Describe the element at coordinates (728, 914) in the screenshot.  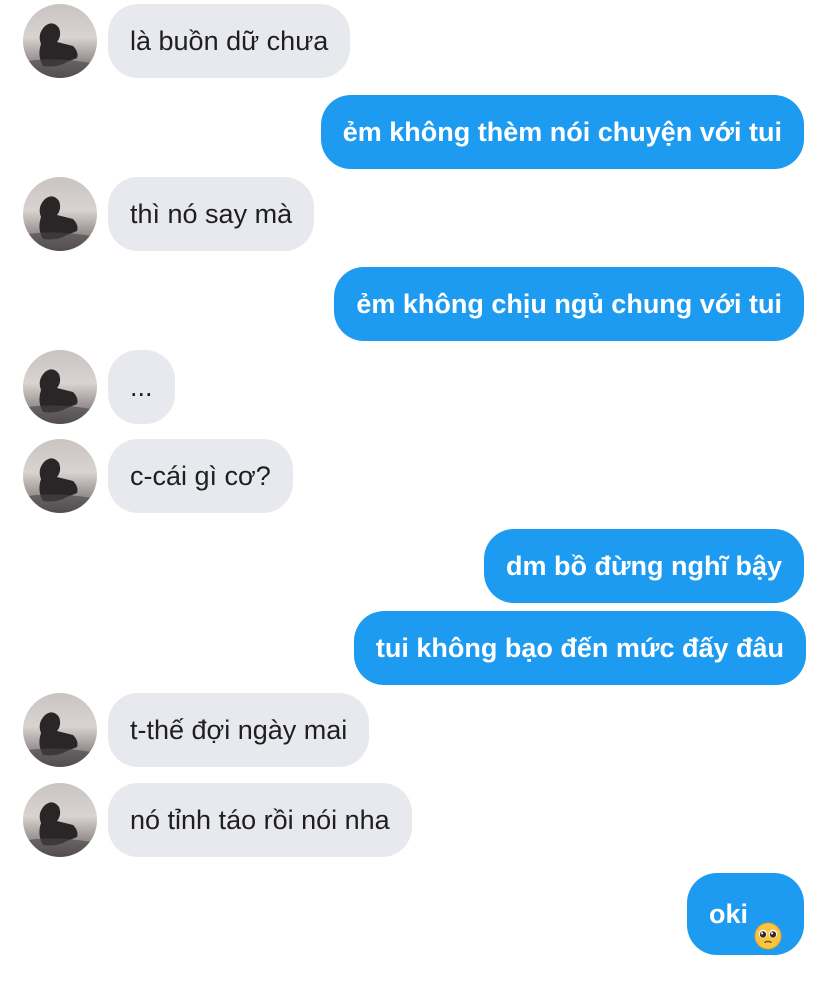
I see `message-text: oki` at that location.